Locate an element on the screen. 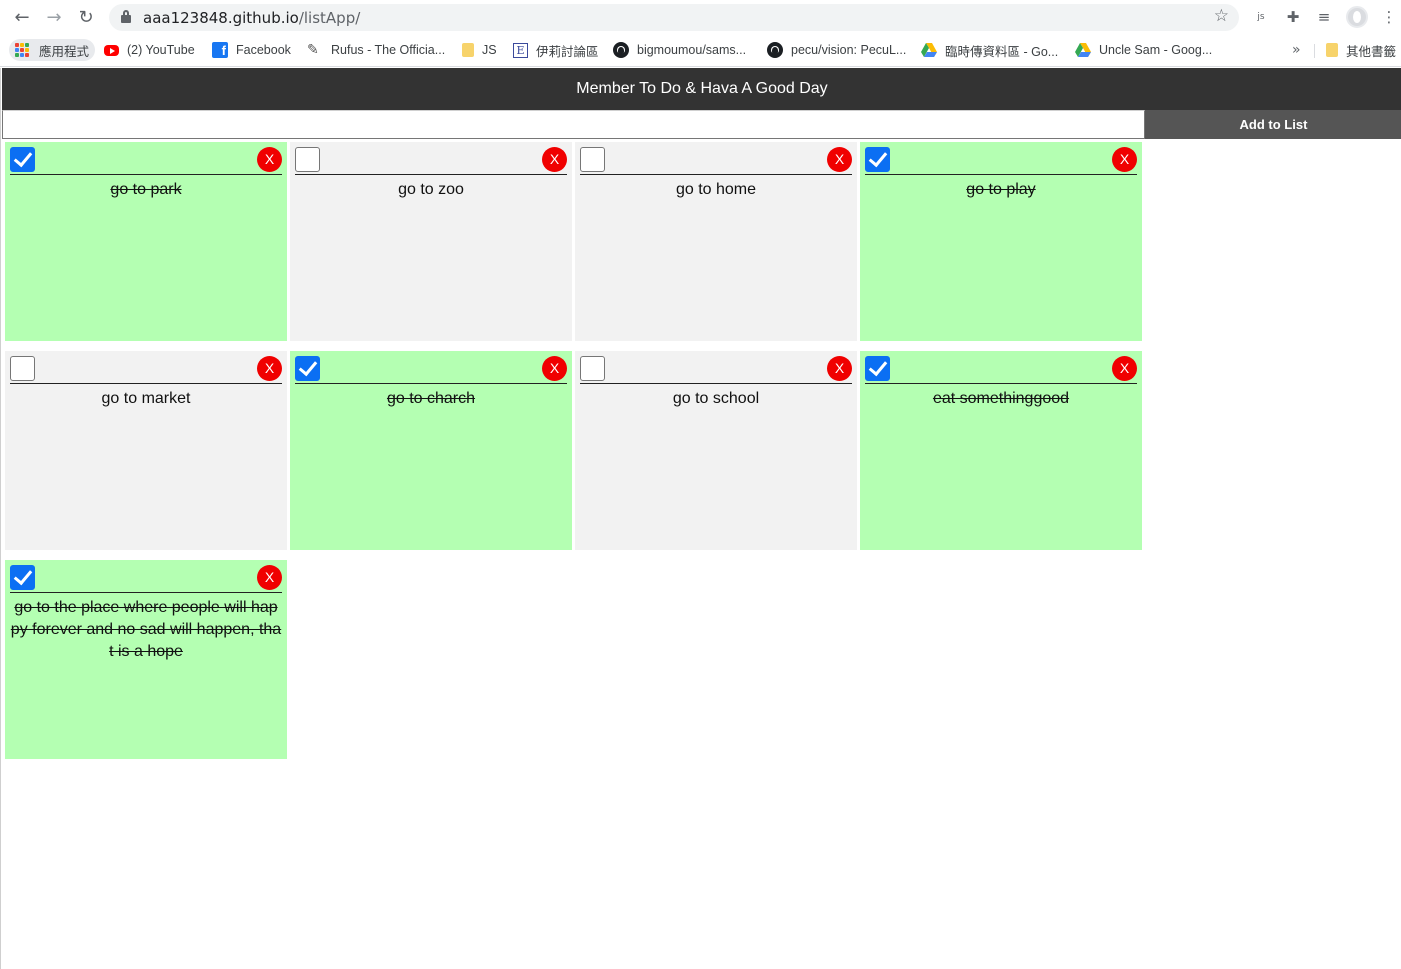 The image size is (1401, 969). todo-card: Xgo to home is located at coordinates (716, 241).